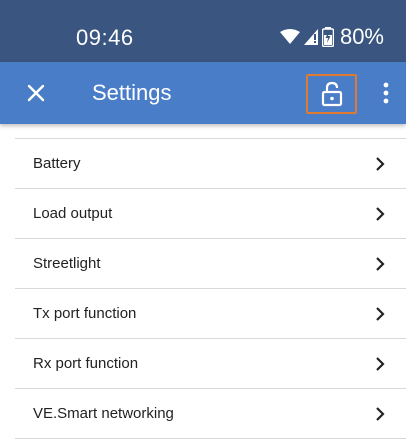 The width and height of the screenshot is (406, 441). What do you see at coordinates (210, 214) in the screenshot?
I see `settings-item-load-output: Load output` at bounding box center [210, 214].